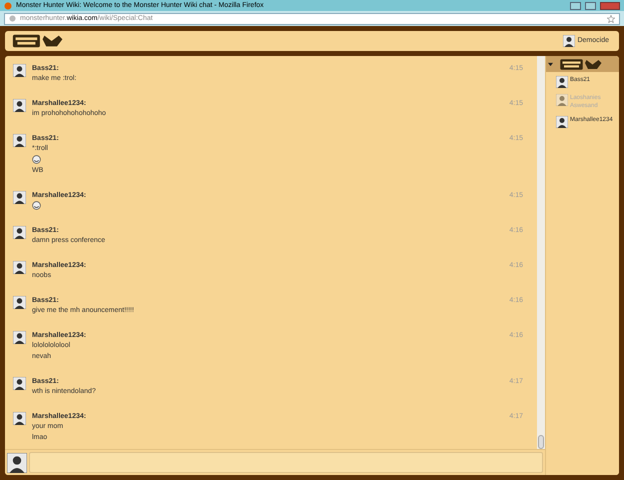 The image size is (624, 480). I want to click on scrollbar, so click(541, 252).